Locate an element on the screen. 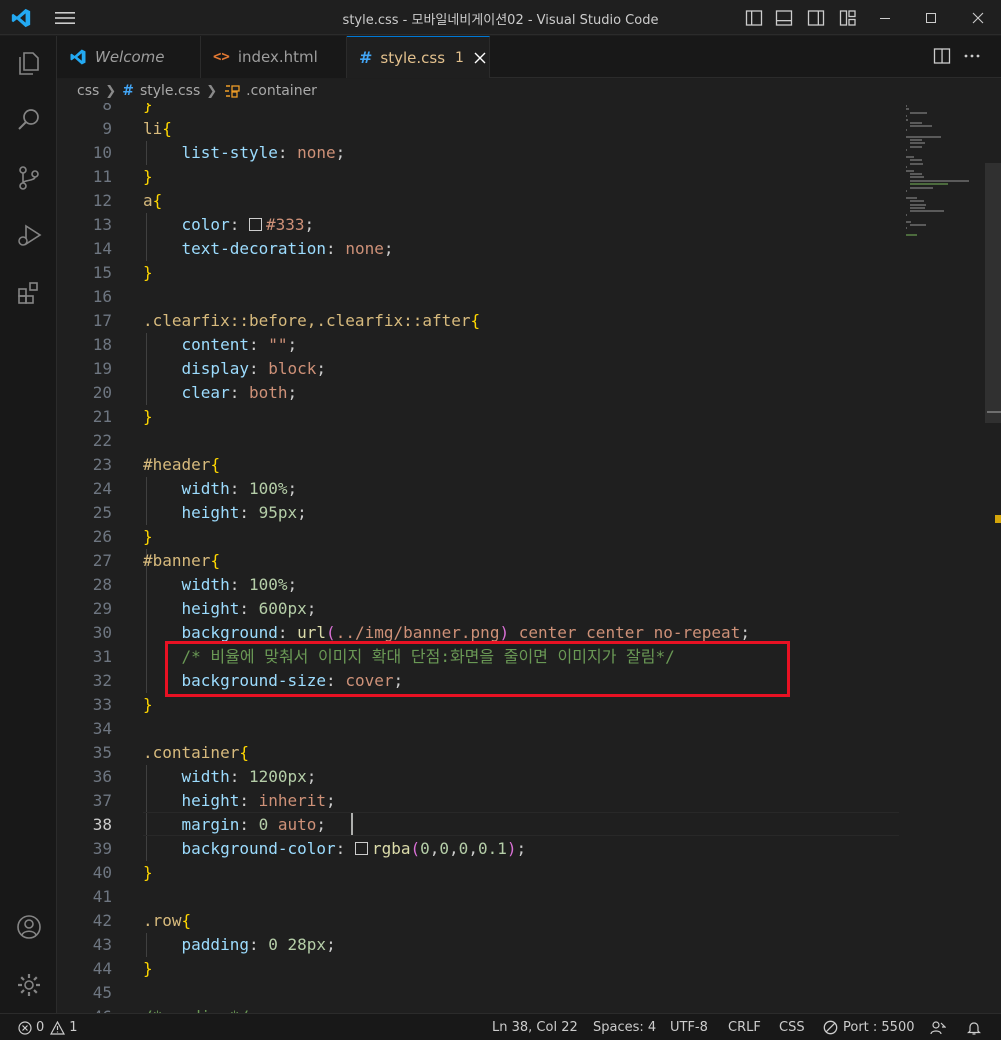 This screenshot has height=1040, width=1001. code-text: background-color: rgba(0,0,0,0.1); is located at coordinates (354, 848).